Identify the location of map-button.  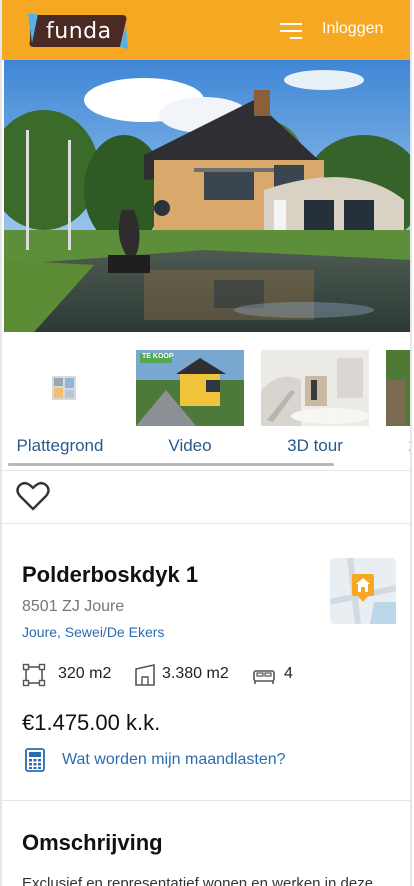
(363, 591).